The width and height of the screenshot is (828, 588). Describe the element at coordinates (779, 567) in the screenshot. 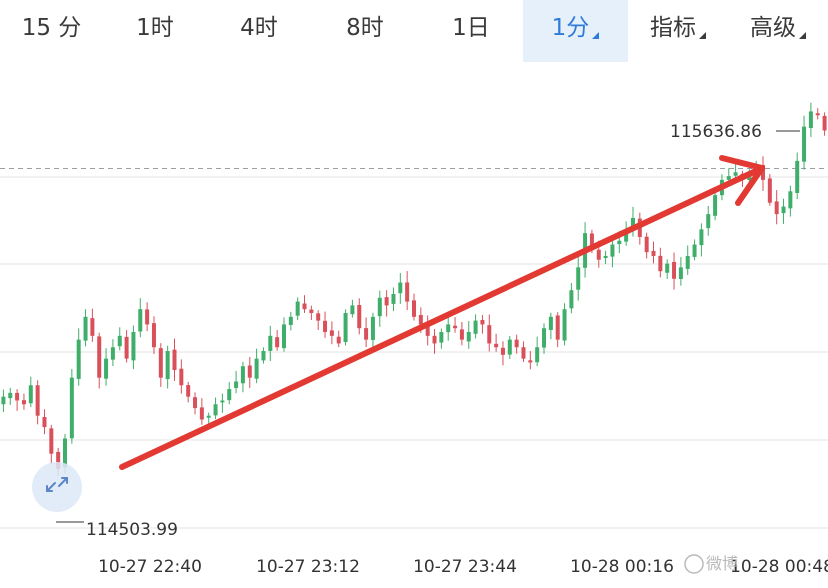

I see `x-tick-label: 10-28 00:48` at that location.